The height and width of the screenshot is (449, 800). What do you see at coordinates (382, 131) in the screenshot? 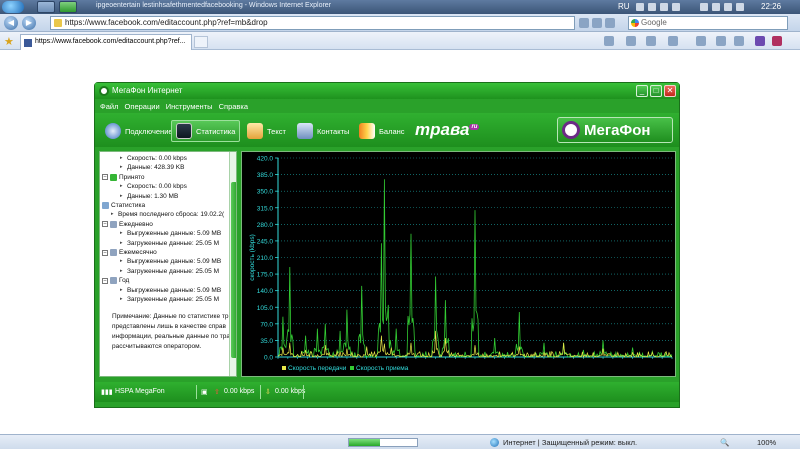
I see `balance-button: Баланс` at bounding box center [382, 131].